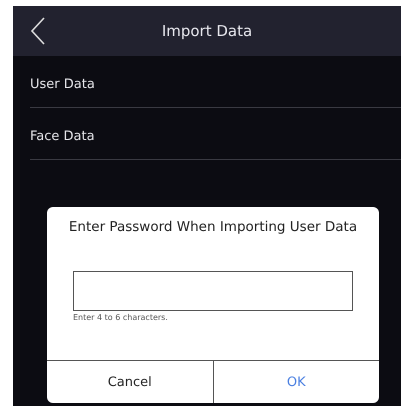 The image size is (401, 406). What do you see at coordinates (38, 31) in the screenshot?
I see `back-icon` at bounding box center [38, 31].